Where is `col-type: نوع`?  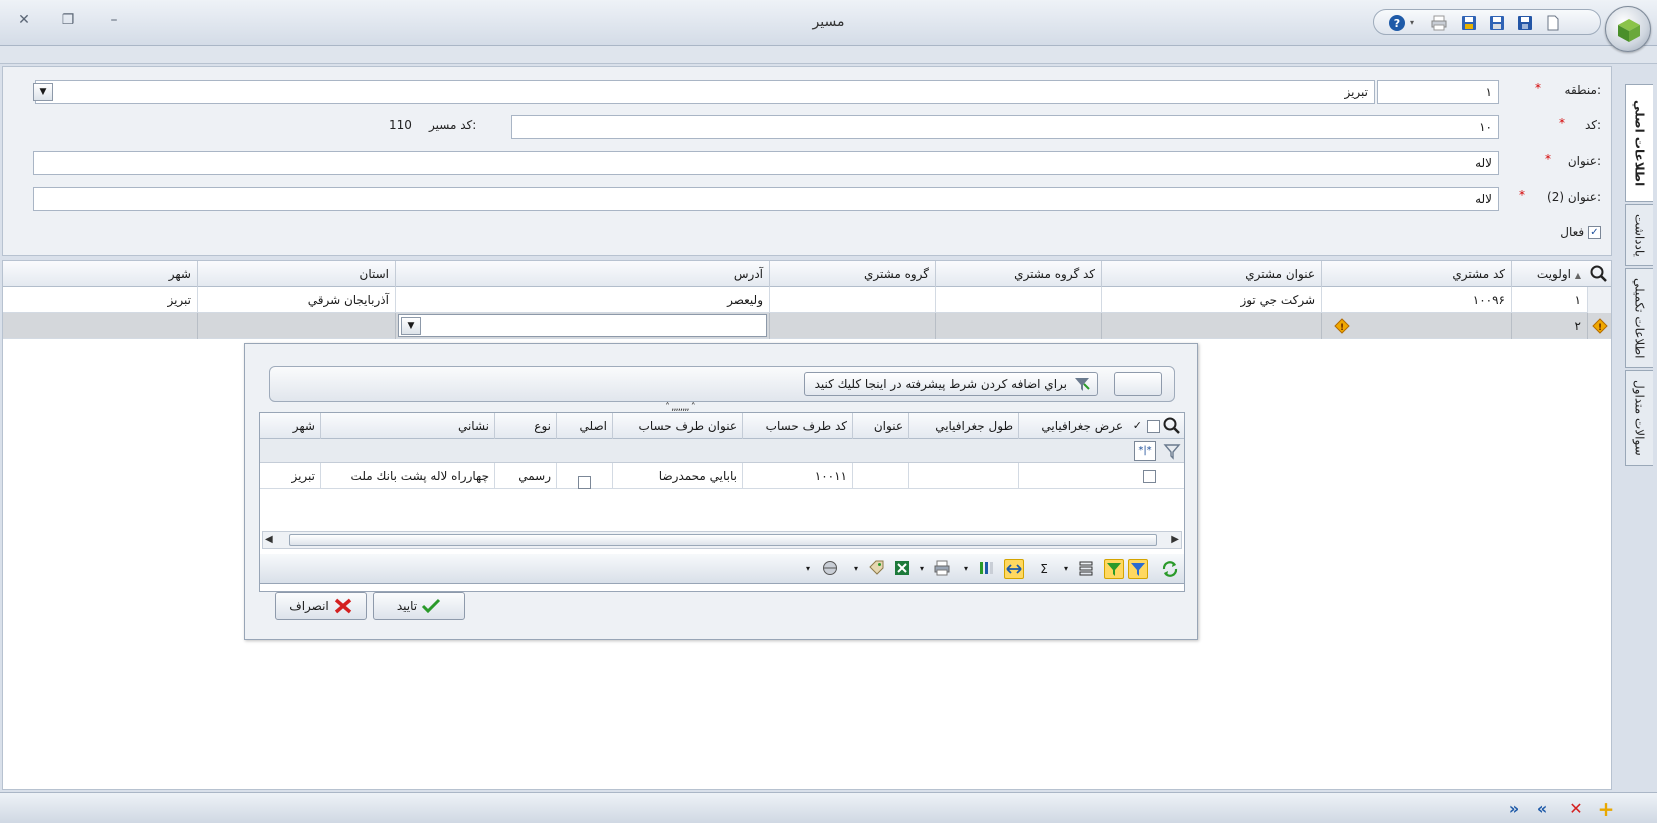 col-type: نوع is located at coordinates (525, 426).